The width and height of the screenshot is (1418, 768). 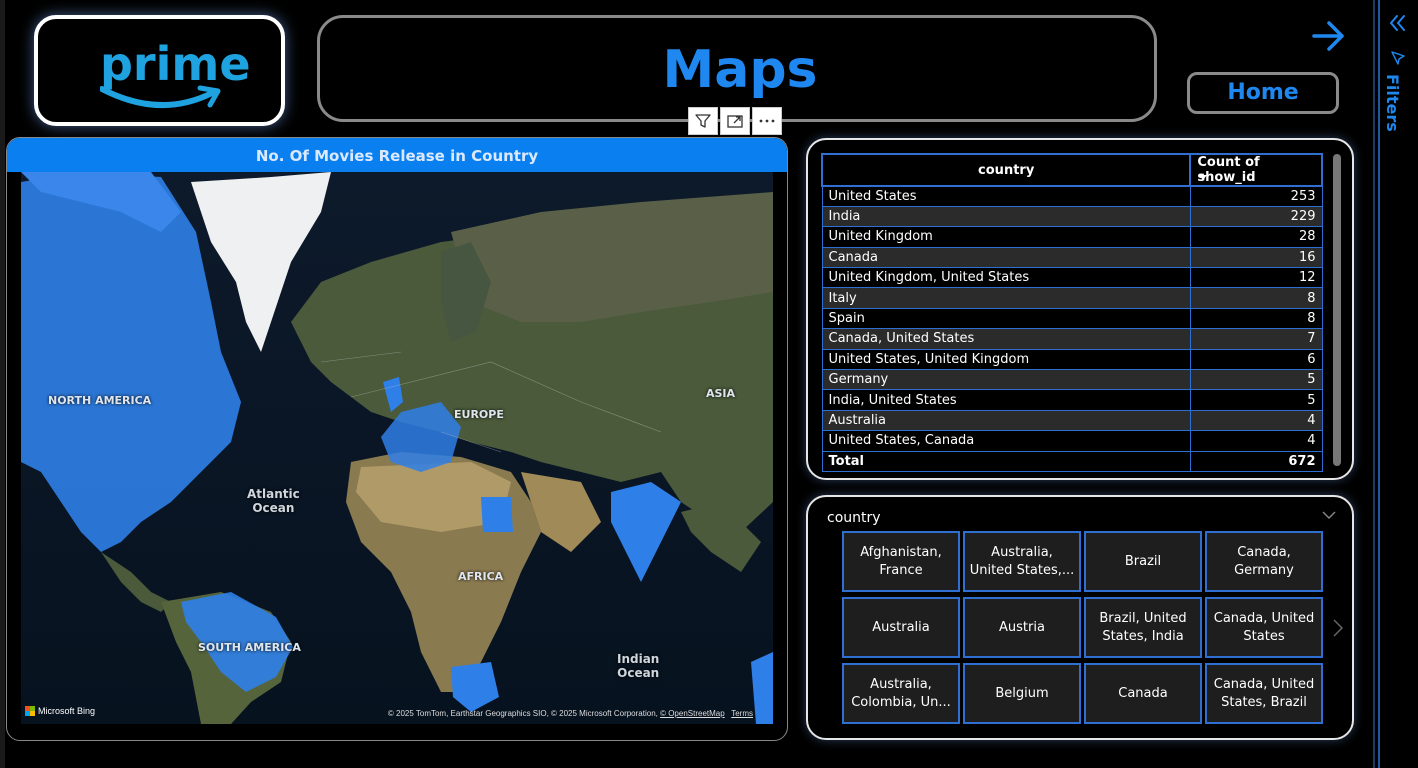 I want to click on table-row: United Kingdom, United States 12, so click(x=1072, y=278).